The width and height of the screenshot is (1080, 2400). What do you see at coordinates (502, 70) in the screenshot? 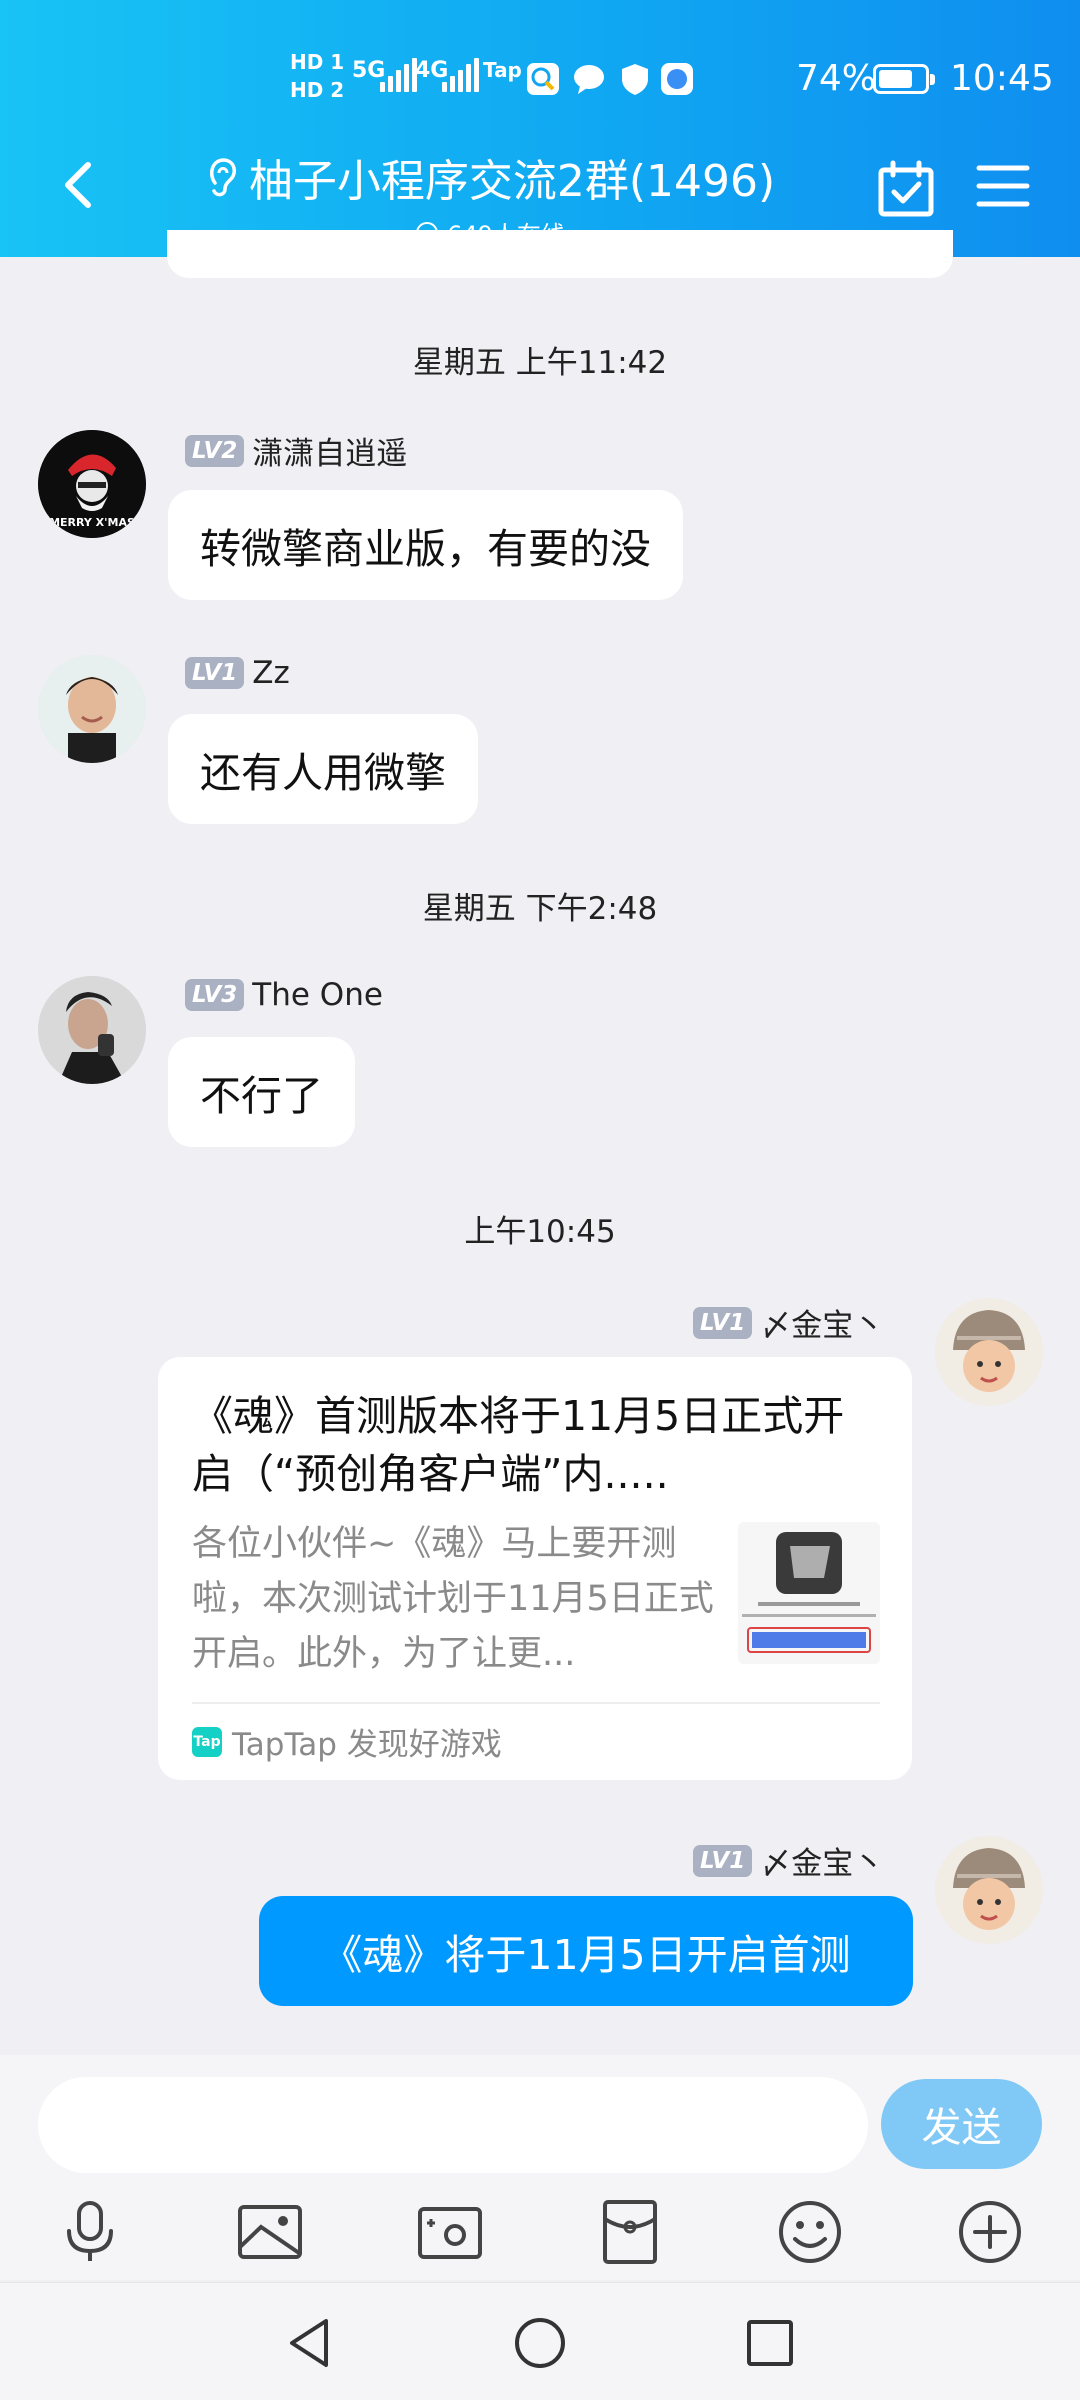
I see `tap-app-label: Tap` at bounding box center [502, 70].